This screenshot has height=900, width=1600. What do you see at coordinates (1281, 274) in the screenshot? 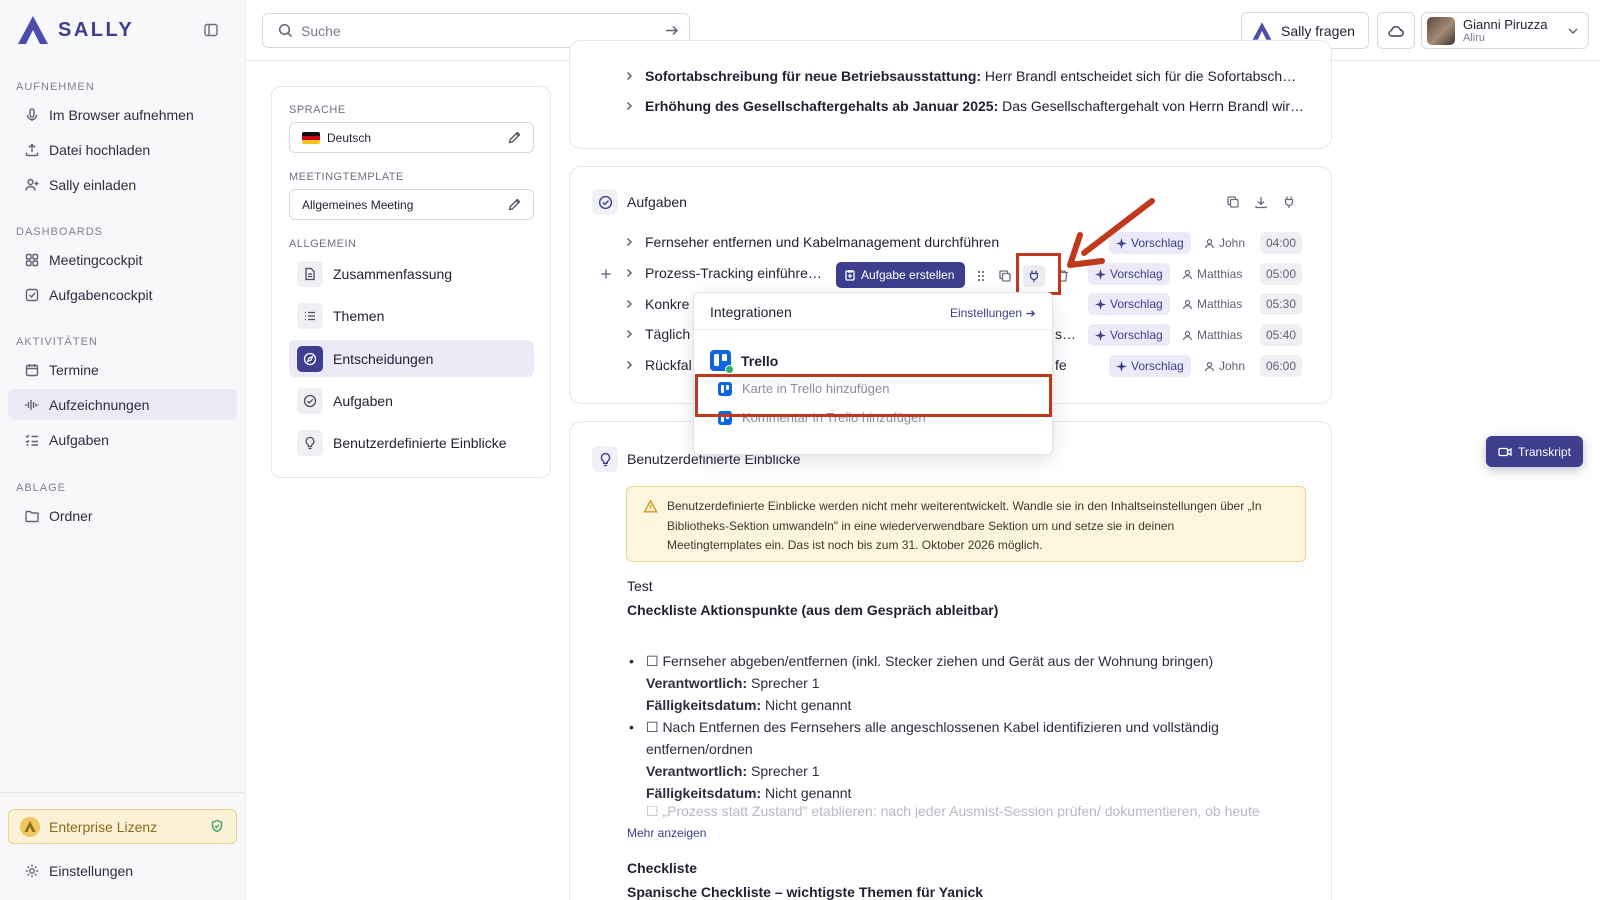
I see `task-time: 05:00` at bounding box center [1281, 274].